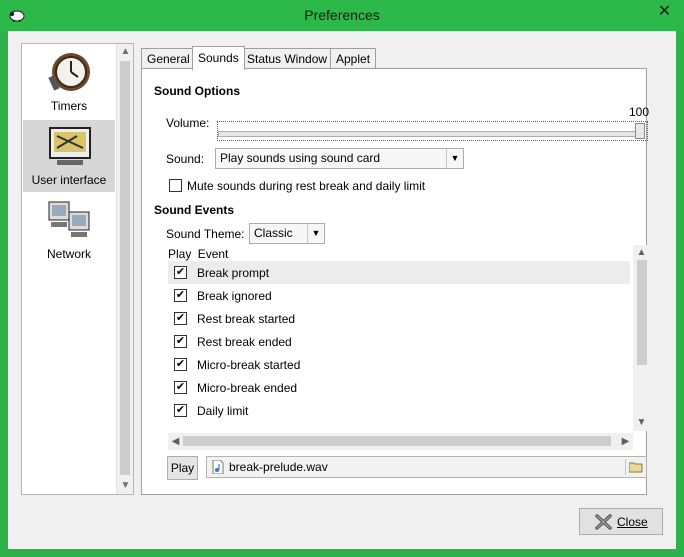 This screenshot has width=684, height=557. Describe the element at coordinates (223, 411) in the screenshot. I see `event-name: Daily limit` at that location.